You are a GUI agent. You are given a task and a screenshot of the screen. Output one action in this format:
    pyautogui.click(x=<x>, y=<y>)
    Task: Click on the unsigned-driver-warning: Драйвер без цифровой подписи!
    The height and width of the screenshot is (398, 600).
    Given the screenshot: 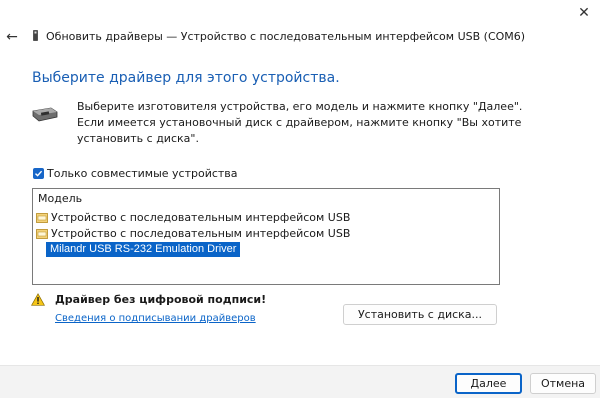 What is the action you would take?
    pyautogui.click(x=161, y=299)
    